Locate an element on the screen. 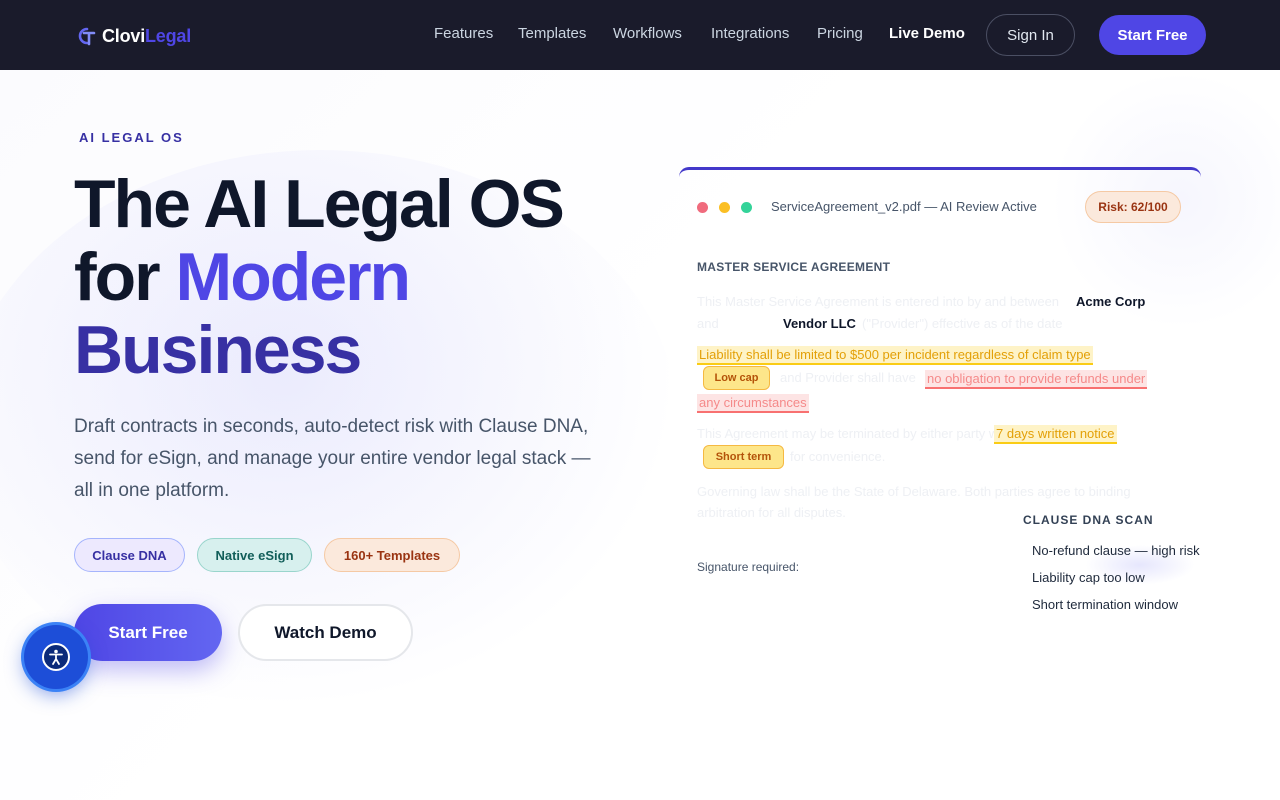  nav-link-pricing: Pricing is located at coordinates (840, 33).